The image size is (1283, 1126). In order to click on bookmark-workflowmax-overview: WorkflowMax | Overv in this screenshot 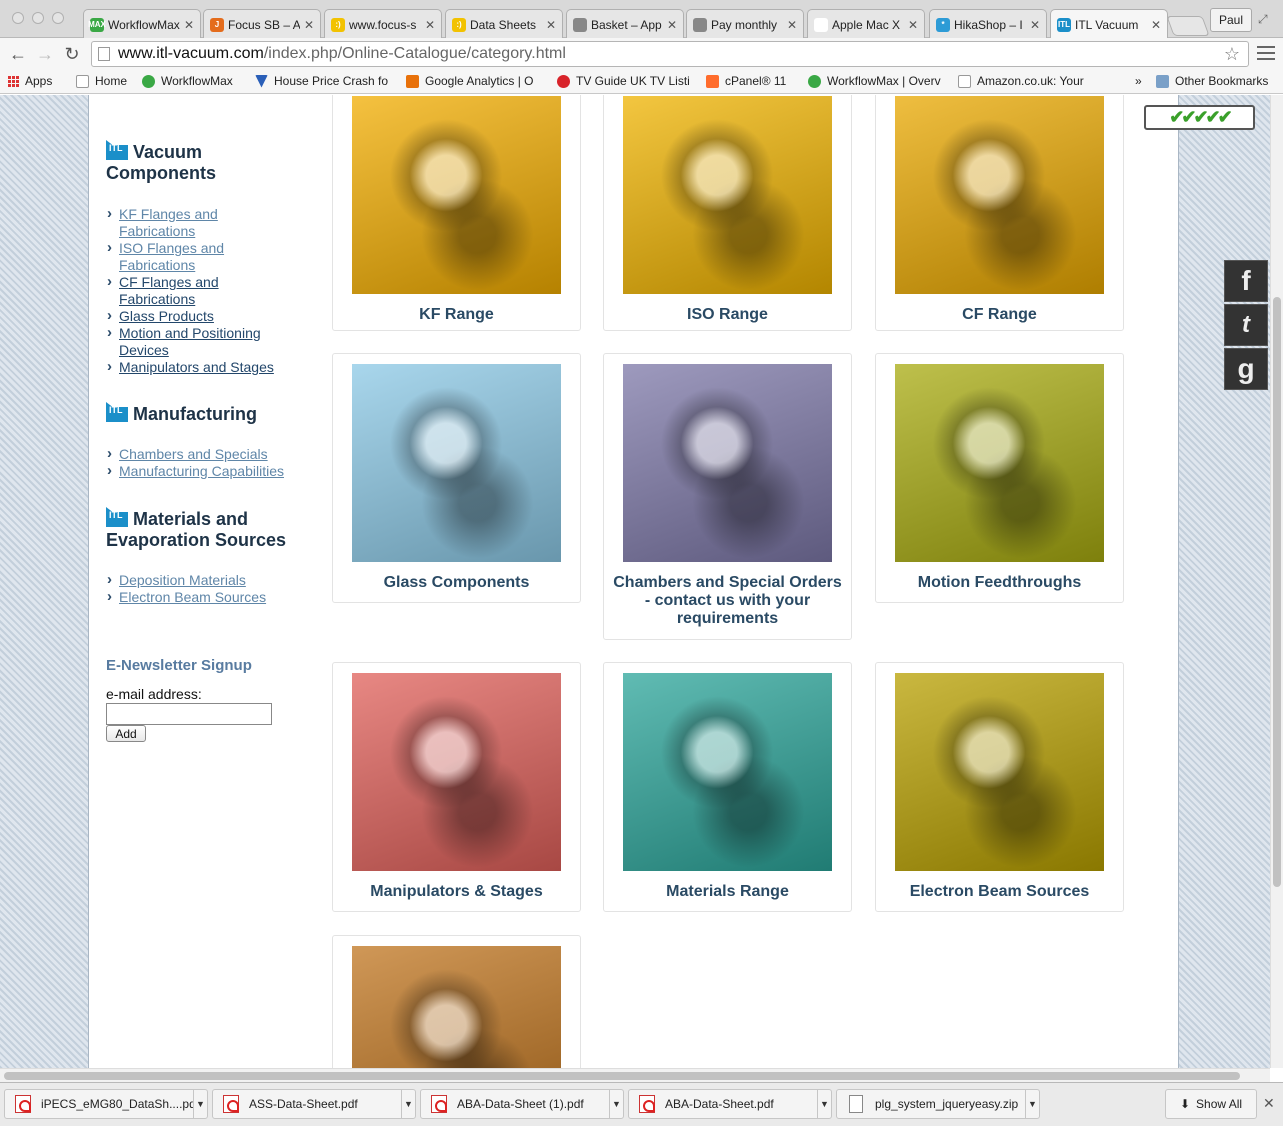, I will do `click(875, 81)`.